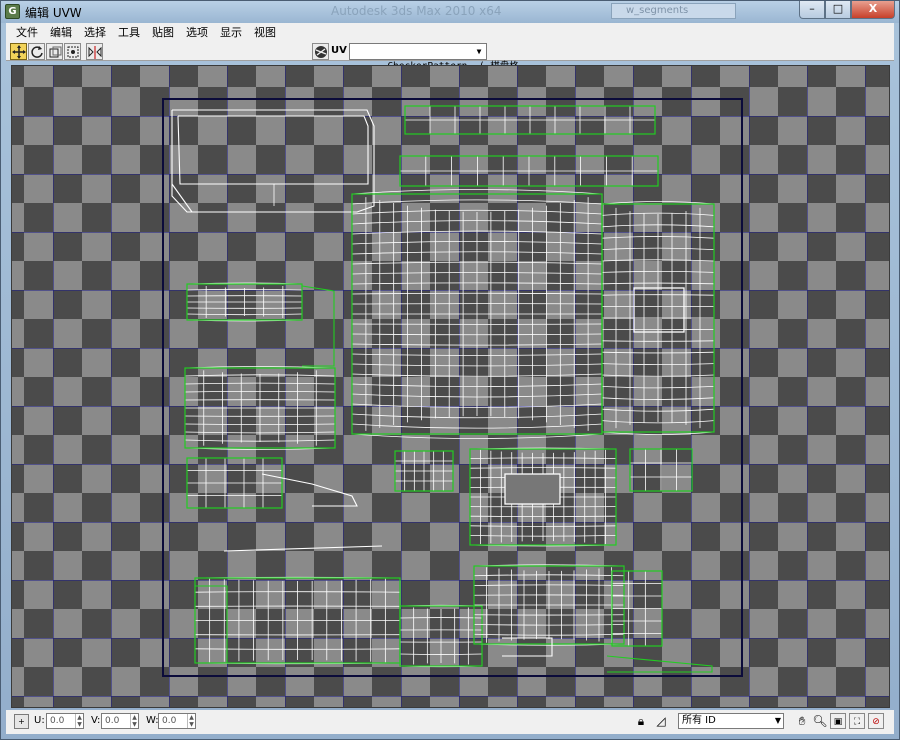 This screenshot has height=740, width=900. I want to click on move-icon, so click(19, 52).